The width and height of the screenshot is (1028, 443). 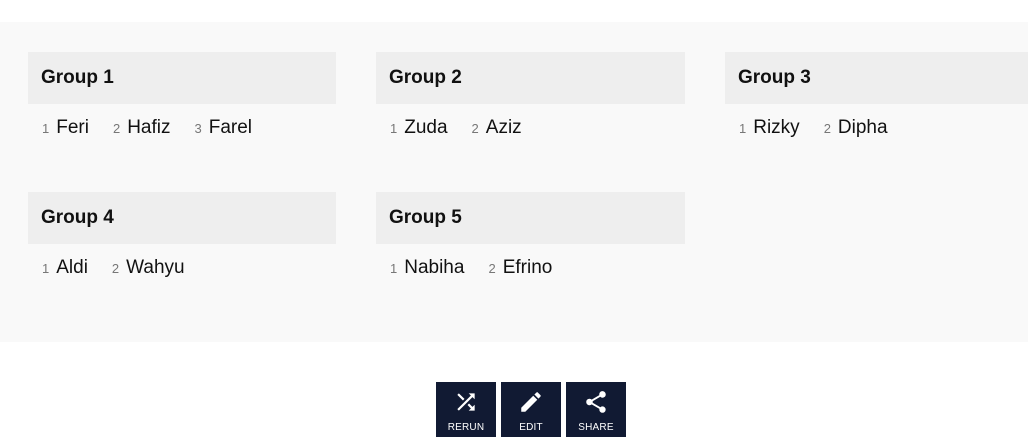 I want to click on member-name: Aldi, so click(x=72, y=267).